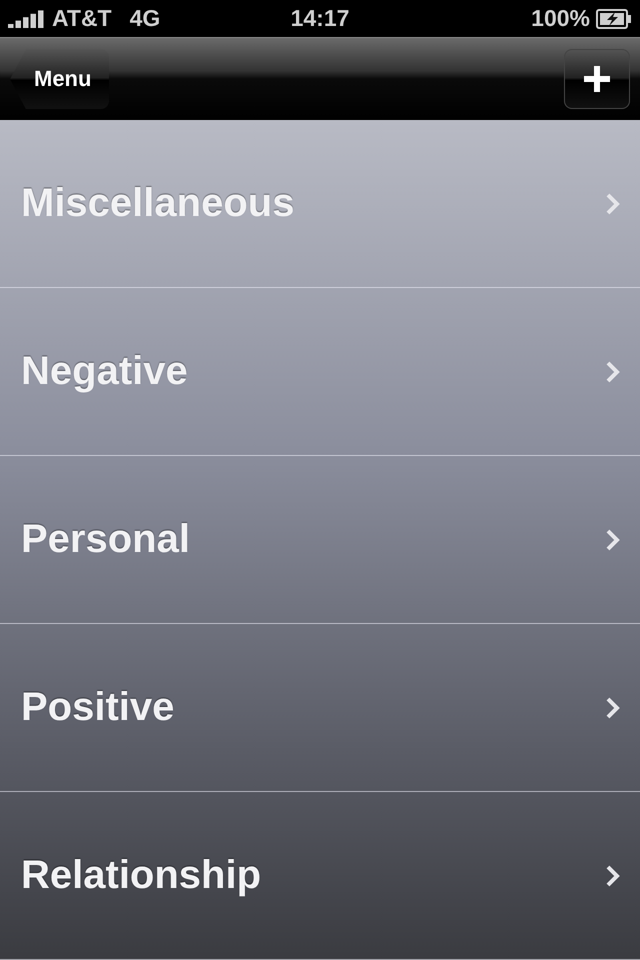 The width and height of the screenshot is (640, 960). Describe the element at coordinates (97, 707) in the screenshot. I see `category-label: Positive` at that location.